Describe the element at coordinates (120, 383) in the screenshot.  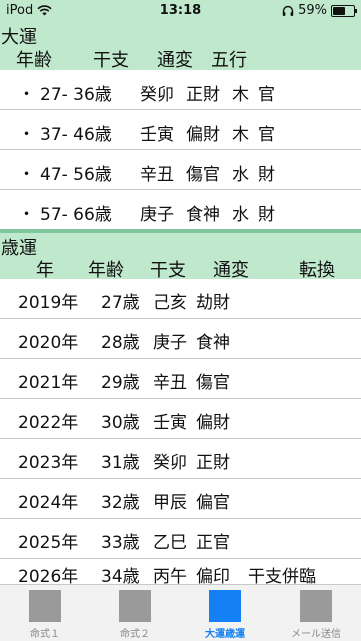
I see `saiun-age: 29歳` at that location.